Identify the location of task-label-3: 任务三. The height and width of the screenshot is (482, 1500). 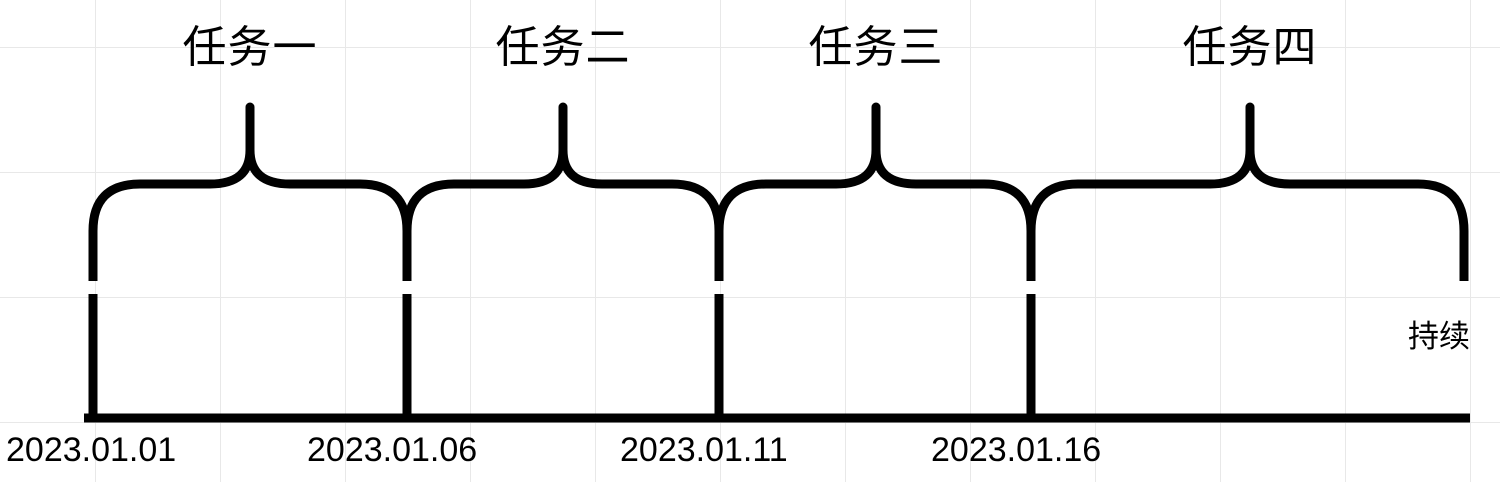
(876, 47).